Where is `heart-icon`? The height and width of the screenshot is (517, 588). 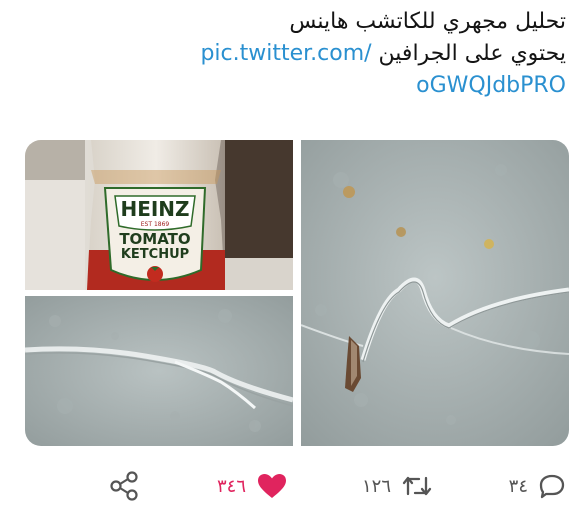 heart-icon is located at coordinates (272, 486).